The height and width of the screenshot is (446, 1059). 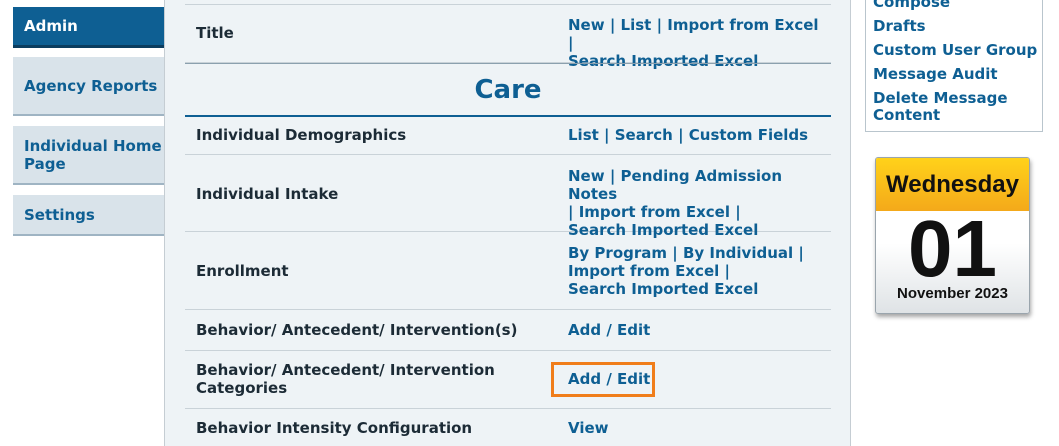 What do you see at coordinates (633, 330) in the screenshot?
I see `edit-link: Edit` at bounding box center [633, 330].